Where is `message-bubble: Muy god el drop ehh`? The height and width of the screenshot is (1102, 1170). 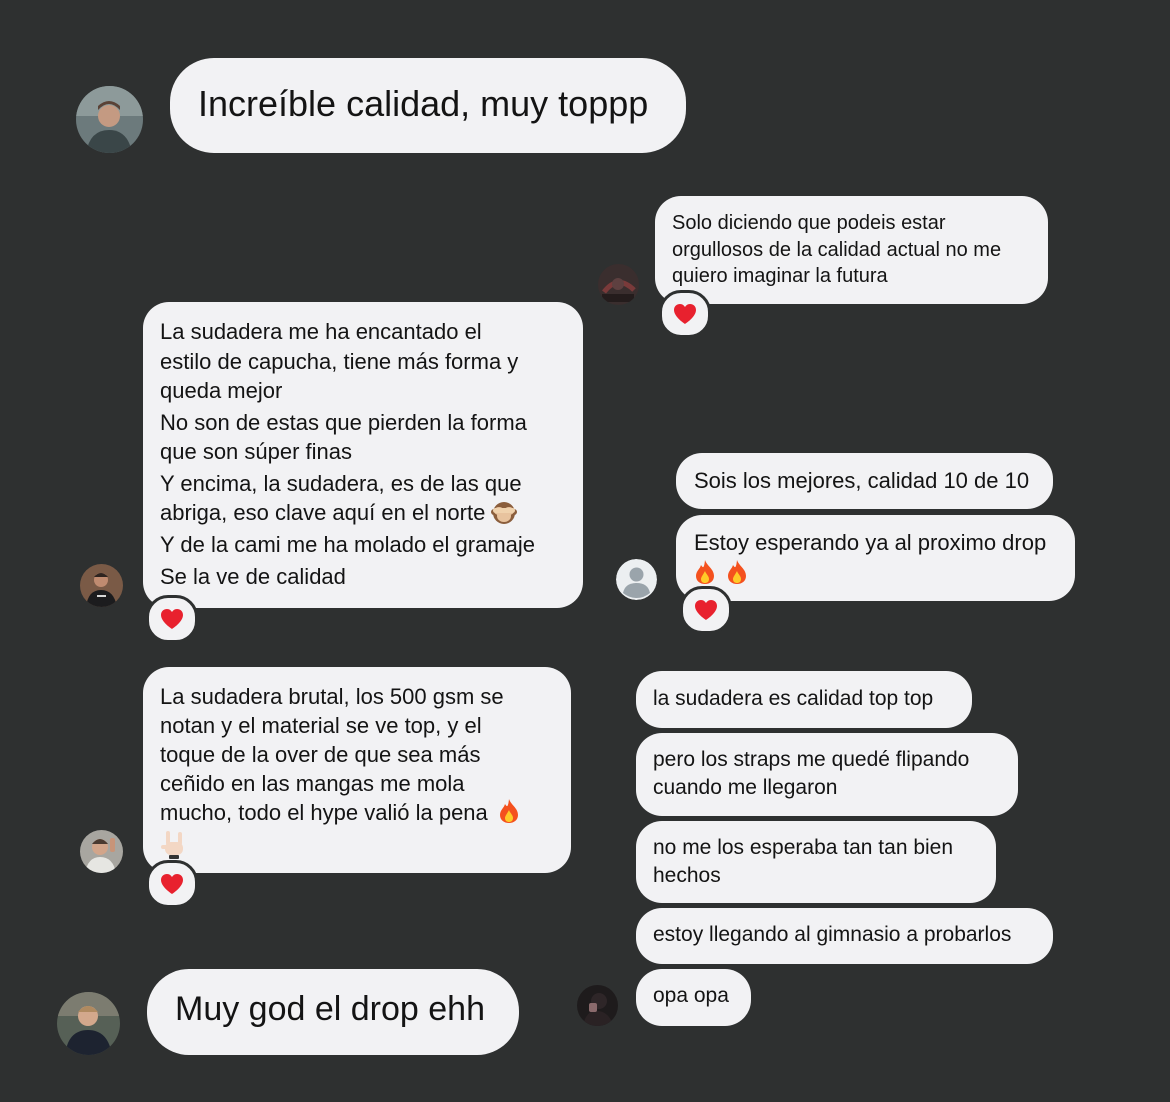
message-bubble: Muy god el drop ehh is located at coordinates (333, 1012).